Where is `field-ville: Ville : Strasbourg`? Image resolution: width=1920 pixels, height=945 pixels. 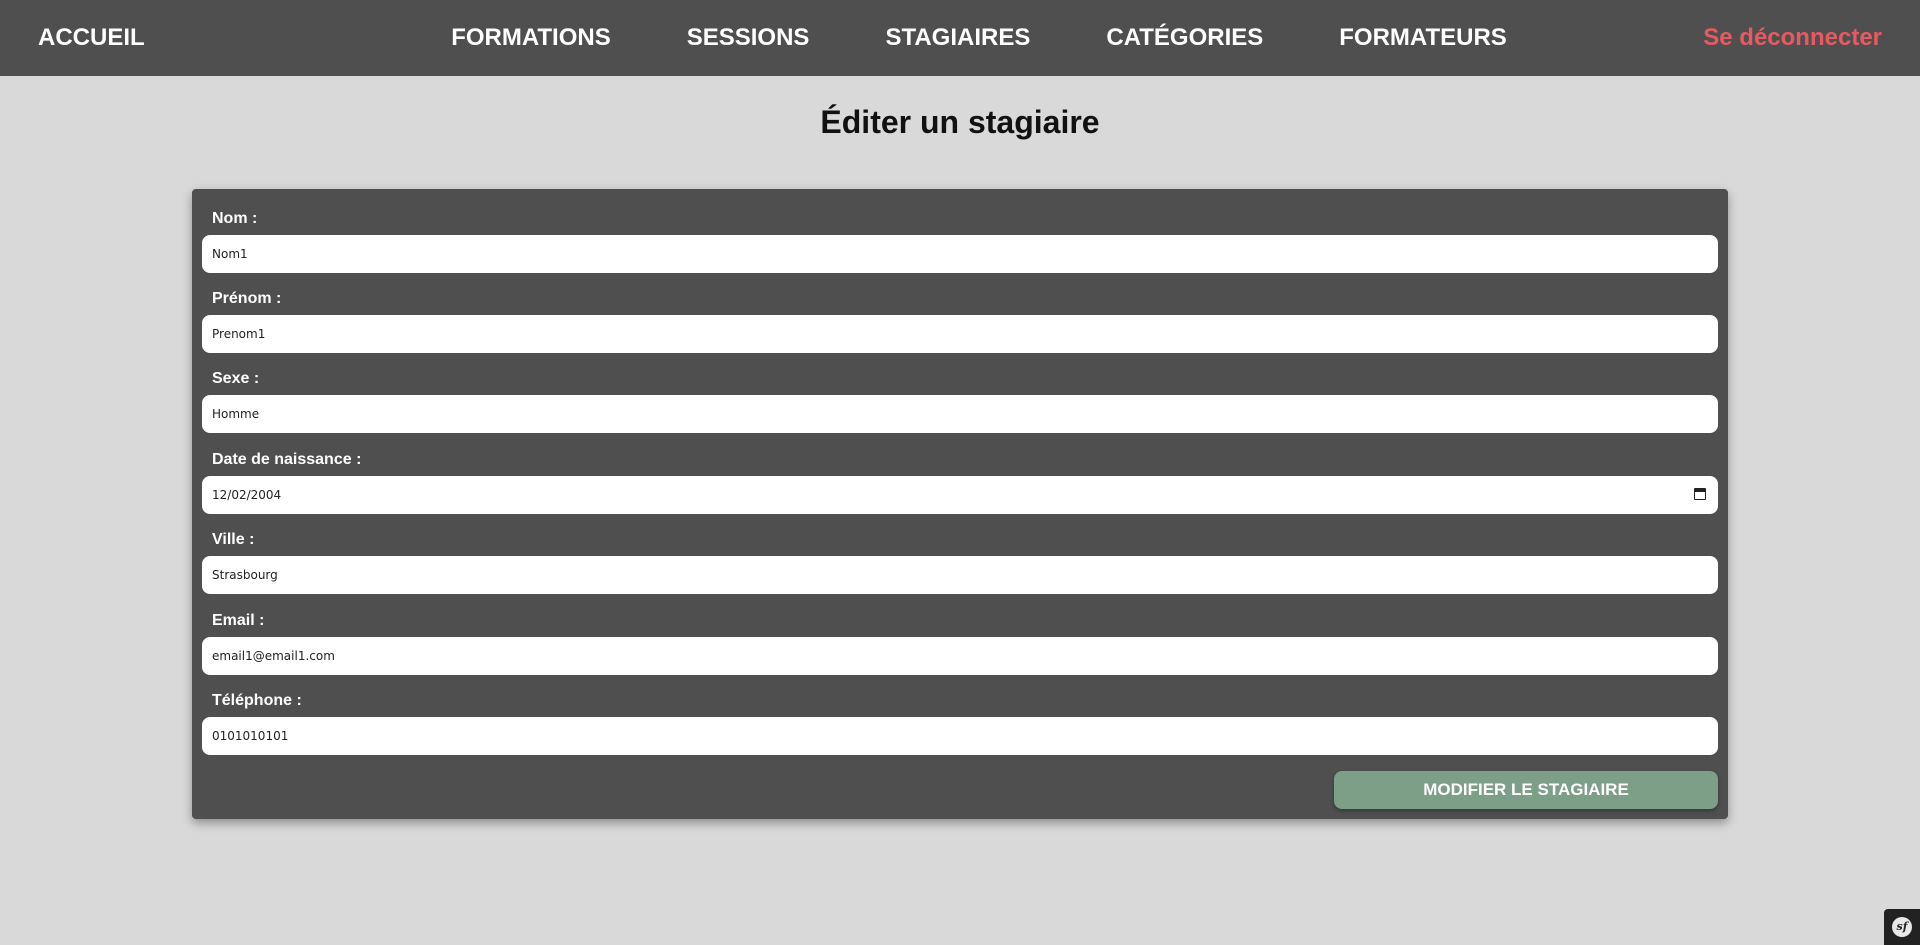 field-ville: Ville : Strasbourg is located at coordinates (960, 562).